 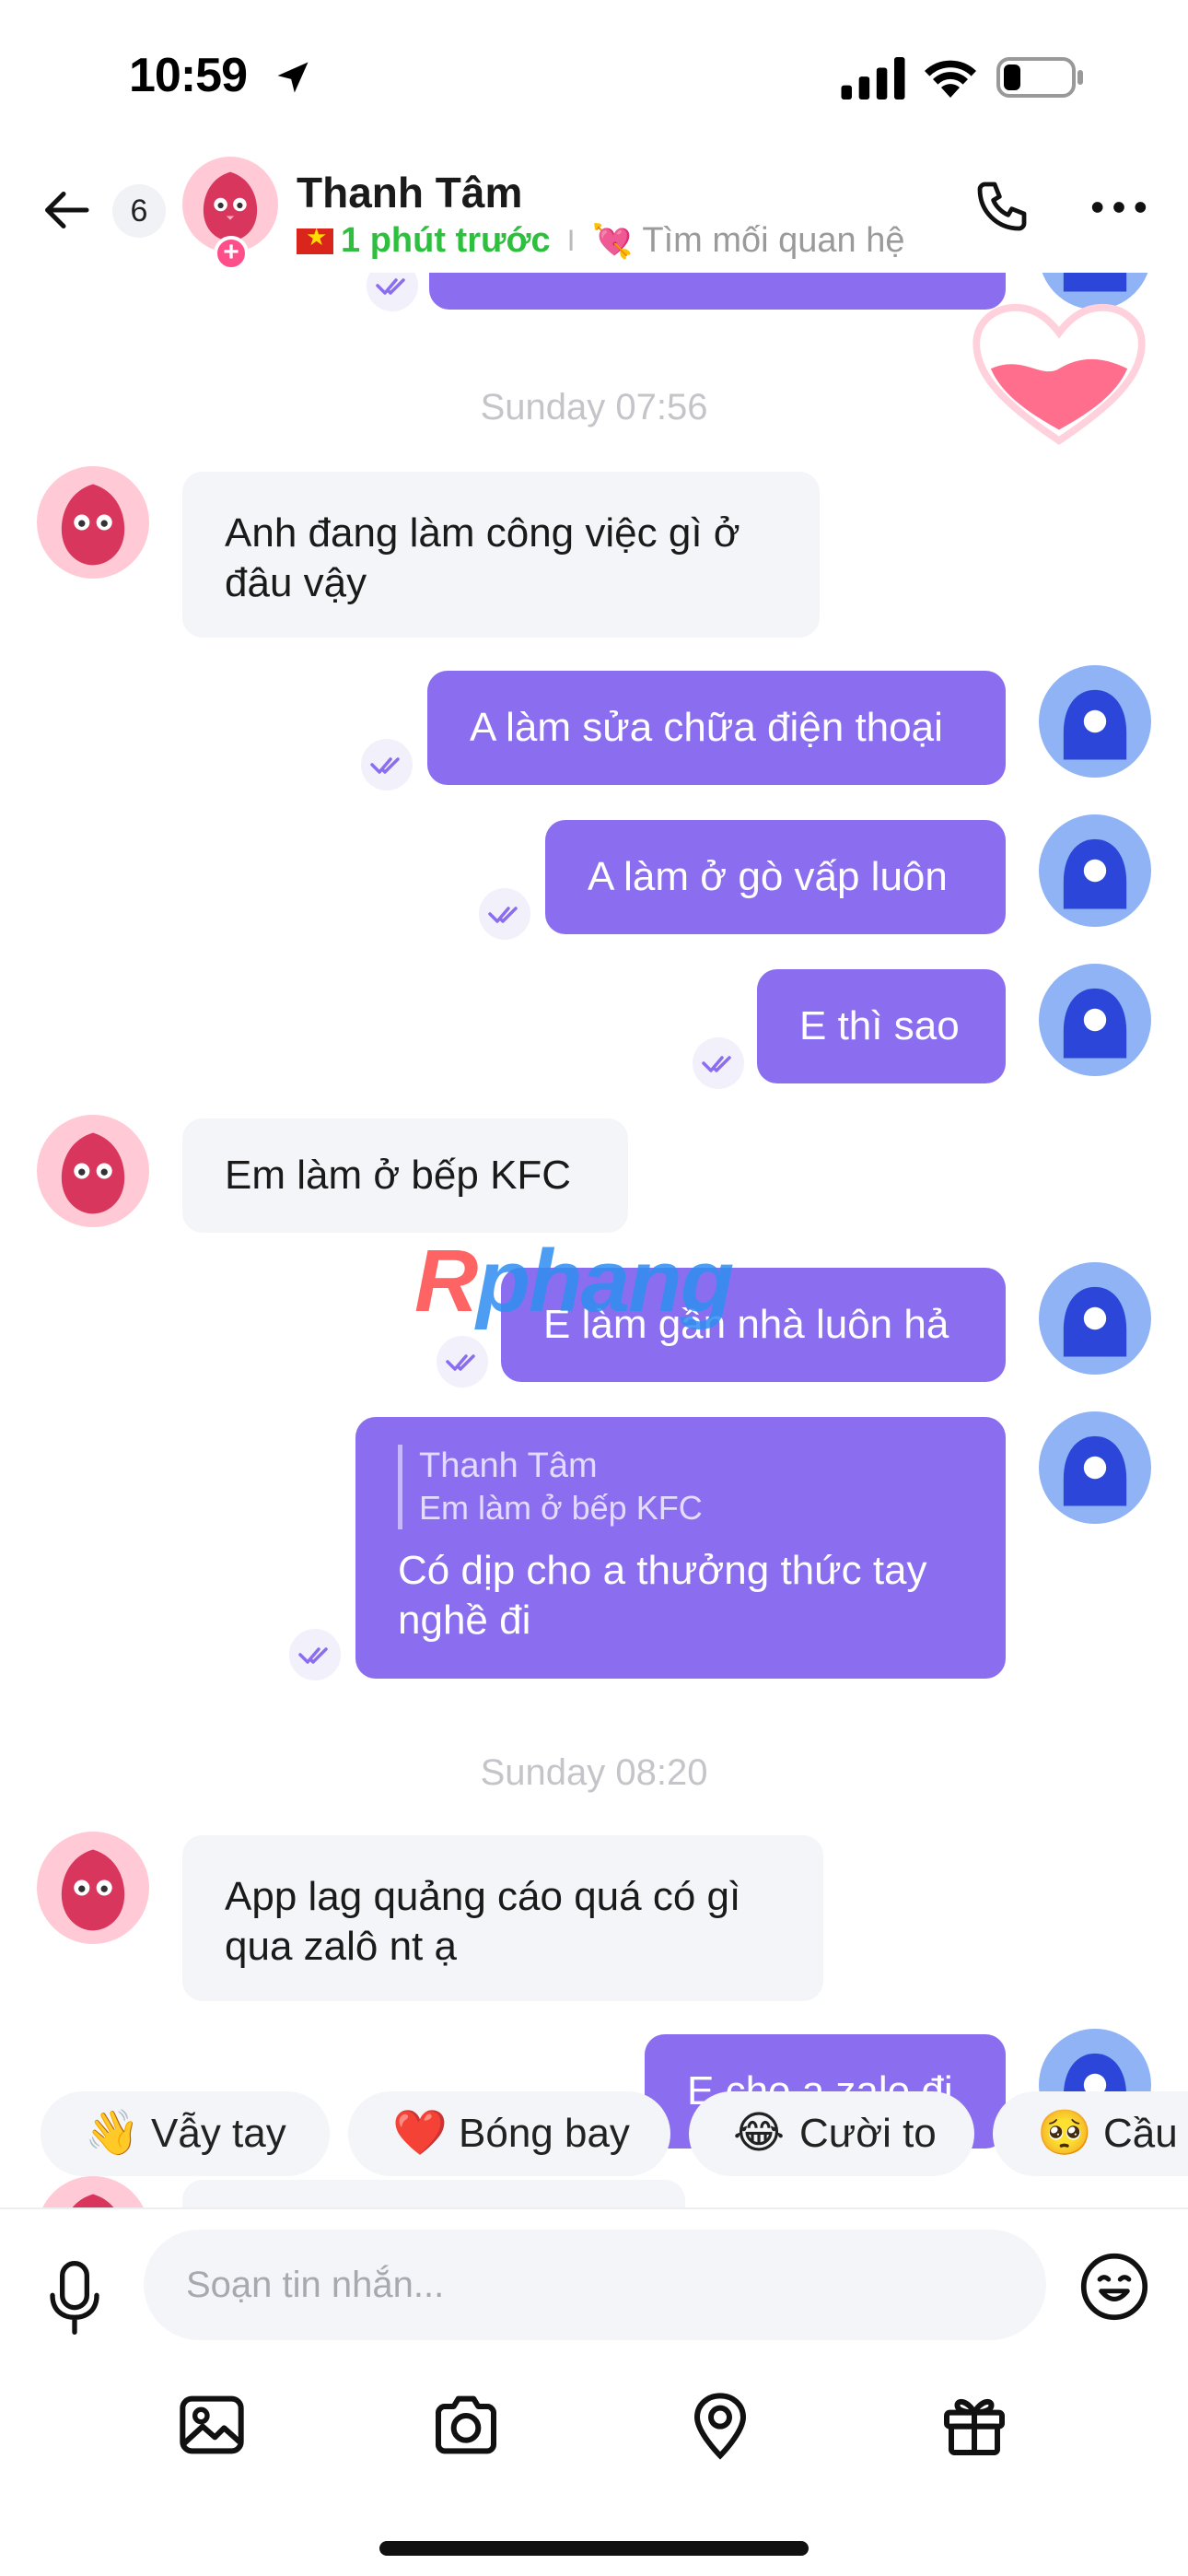 I want to click on contact-message-avatar-partial, so click(x=93, y=2191).